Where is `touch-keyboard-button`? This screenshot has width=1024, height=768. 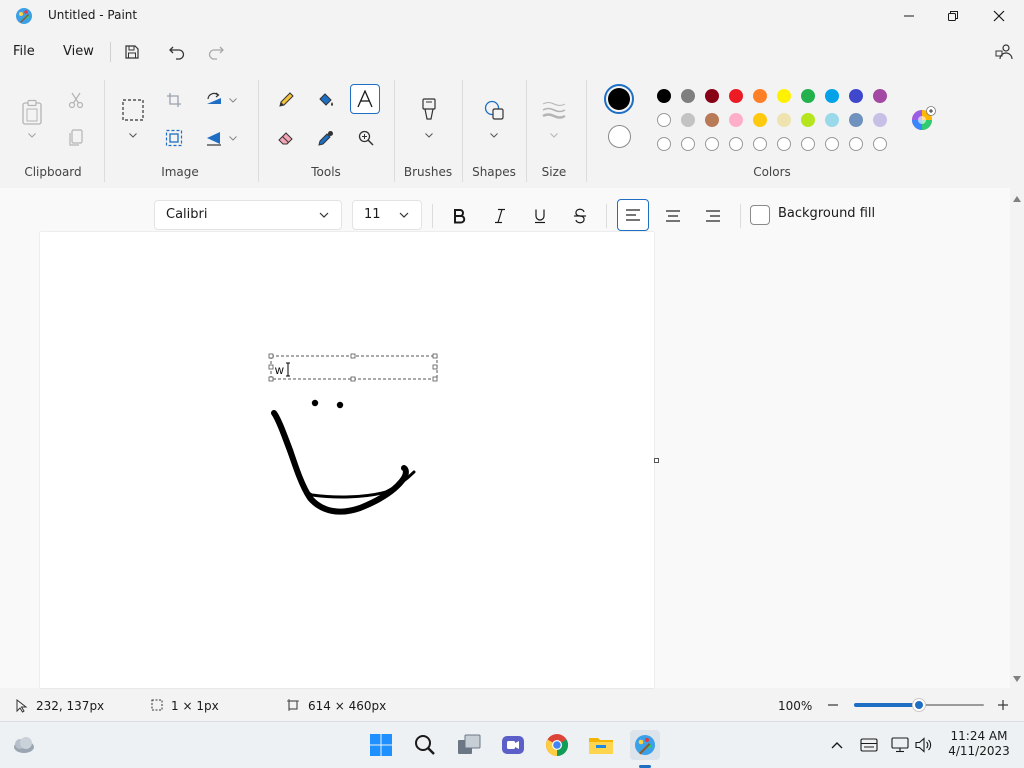 touch-keyboard-button is located at coordinates (869, 745).